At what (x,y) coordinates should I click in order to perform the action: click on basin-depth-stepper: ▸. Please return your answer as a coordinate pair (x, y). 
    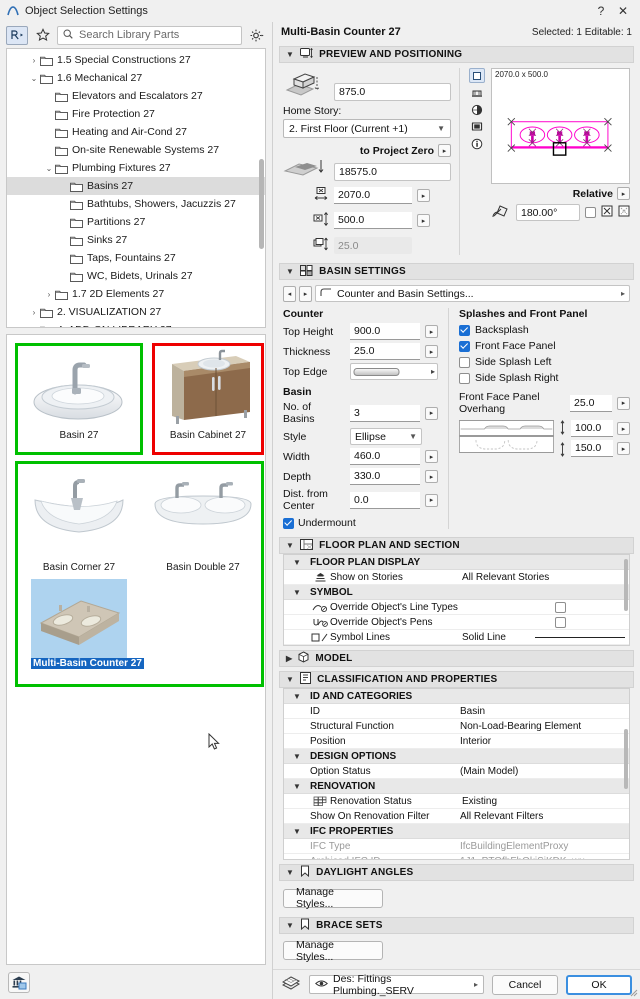
    Looking at the image, I should click on (431, 476).